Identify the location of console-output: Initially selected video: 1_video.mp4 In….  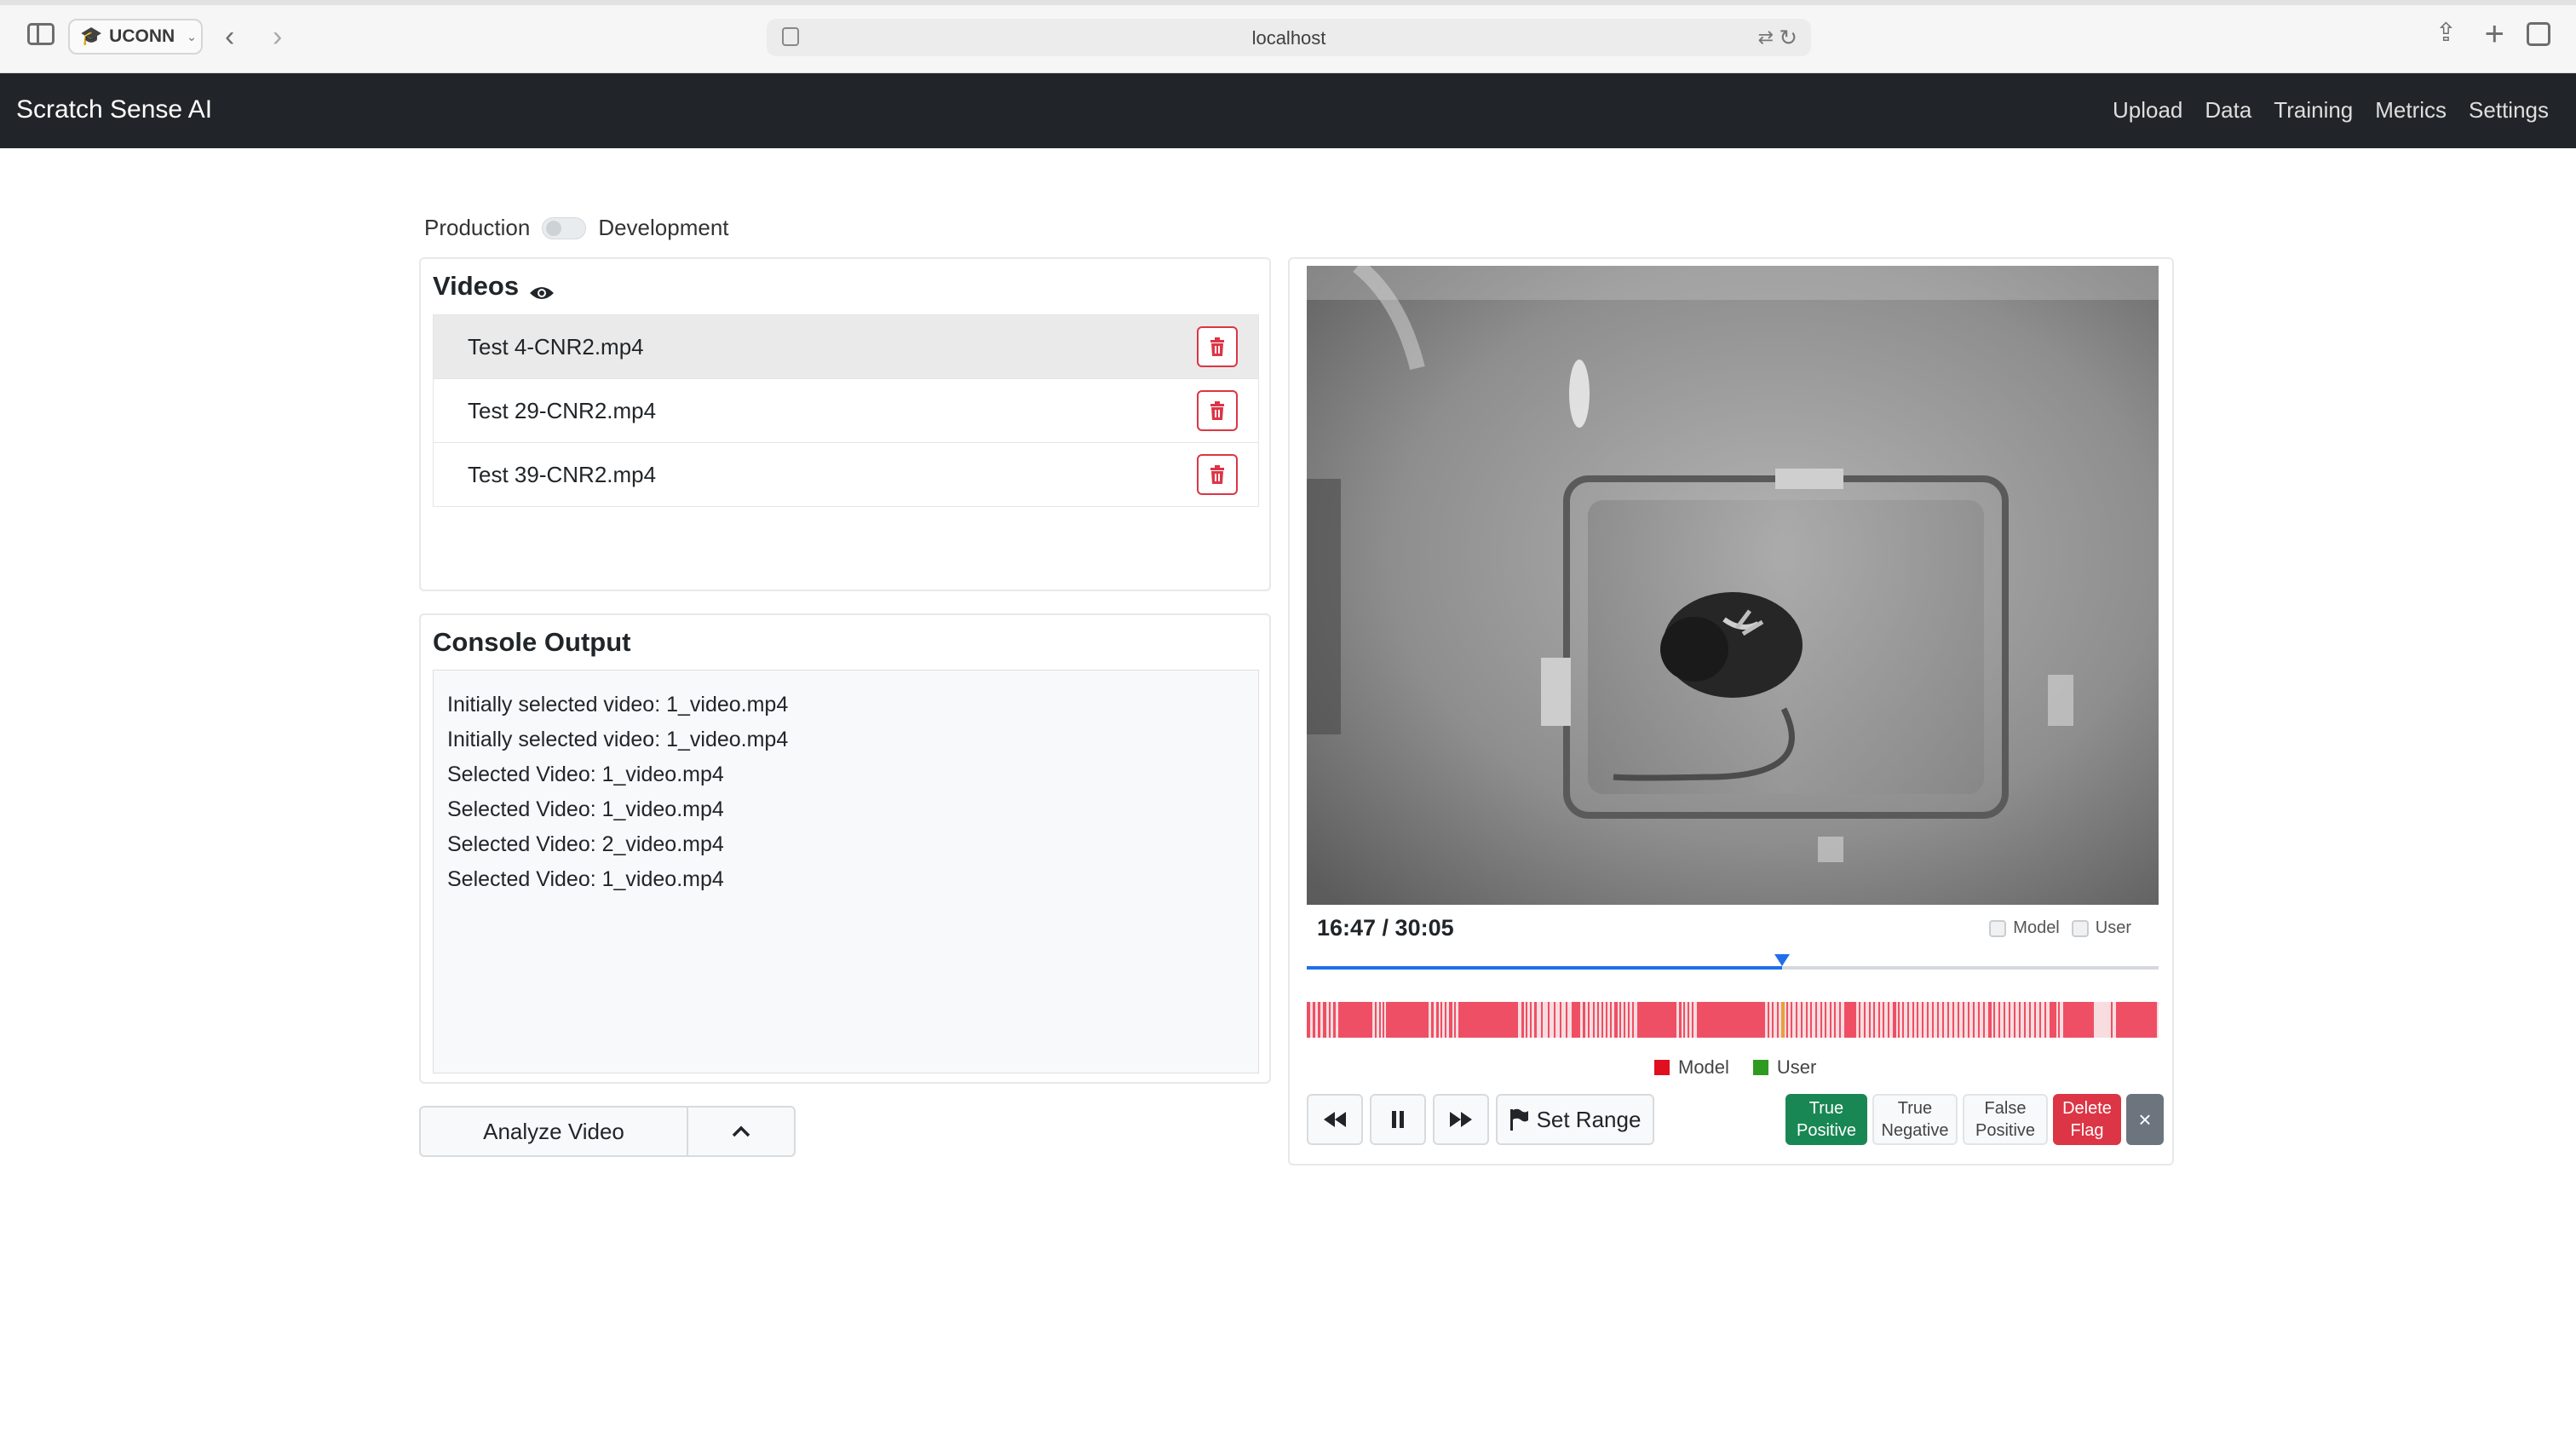
(846, 871).